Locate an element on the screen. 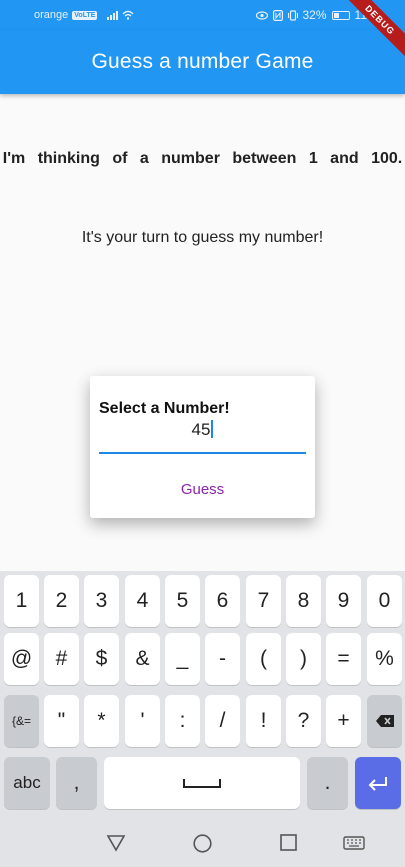 Image resolution: width=405 pixels, height=867 pixels. backspace-key is located at coordinates (384, 721).